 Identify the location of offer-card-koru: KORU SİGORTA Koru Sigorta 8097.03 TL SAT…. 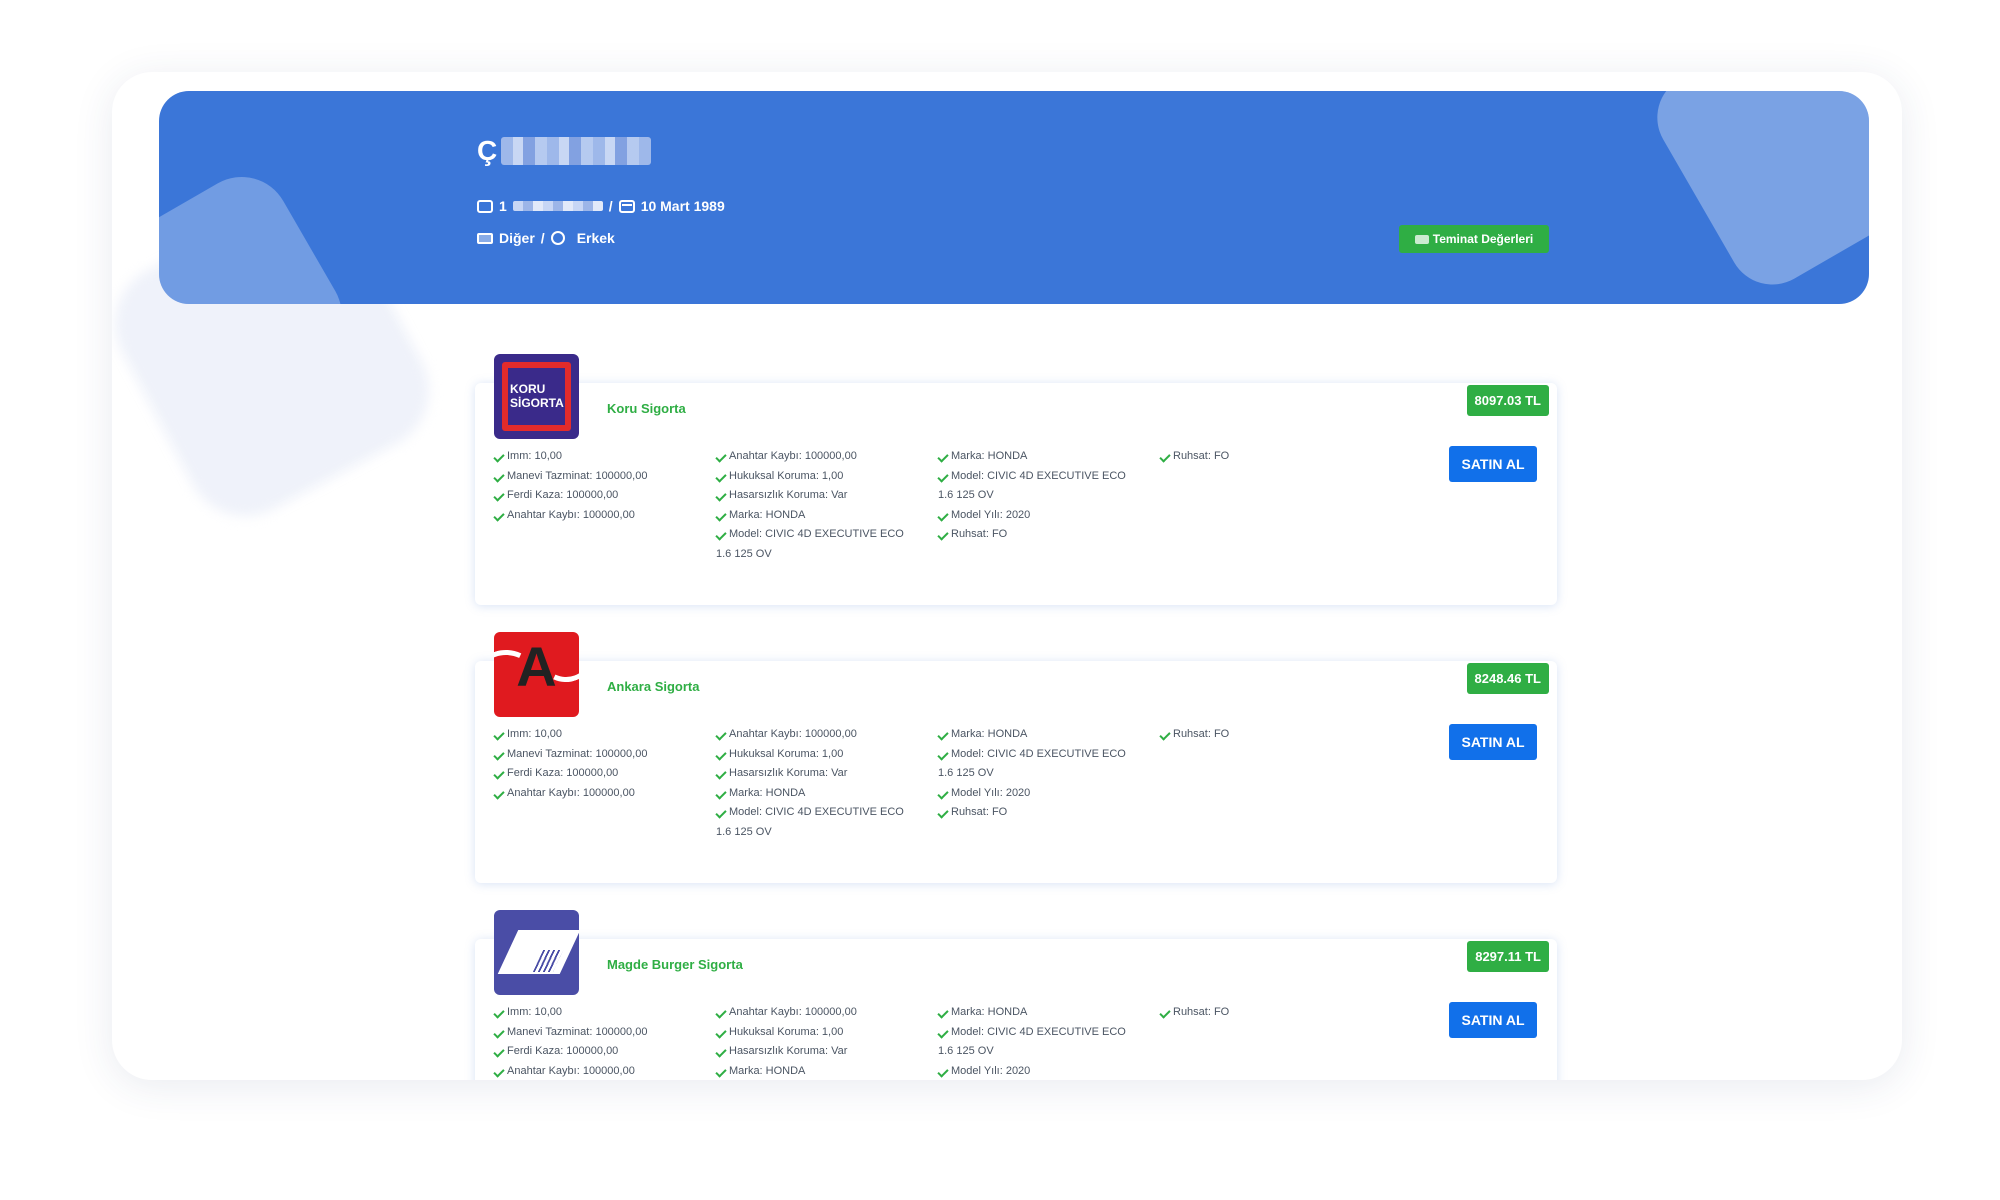
(1016, 479).